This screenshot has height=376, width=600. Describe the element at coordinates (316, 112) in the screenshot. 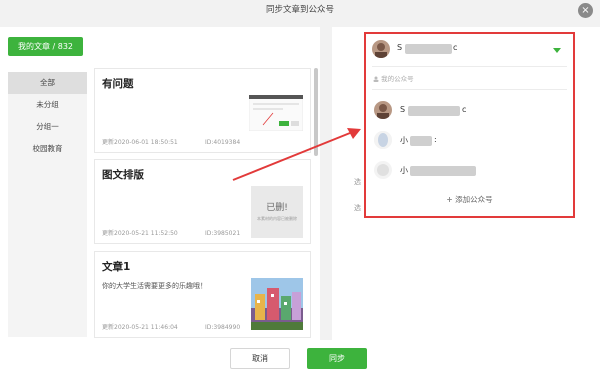

I see `article-scrollbar` at that location.